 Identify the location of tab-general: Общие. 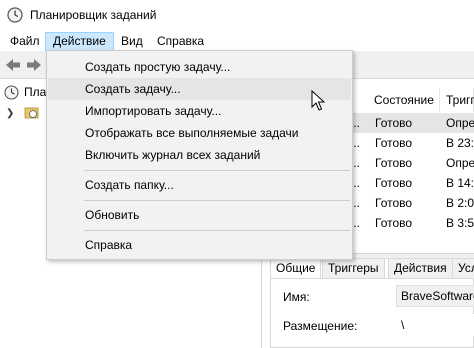
(296, 268).